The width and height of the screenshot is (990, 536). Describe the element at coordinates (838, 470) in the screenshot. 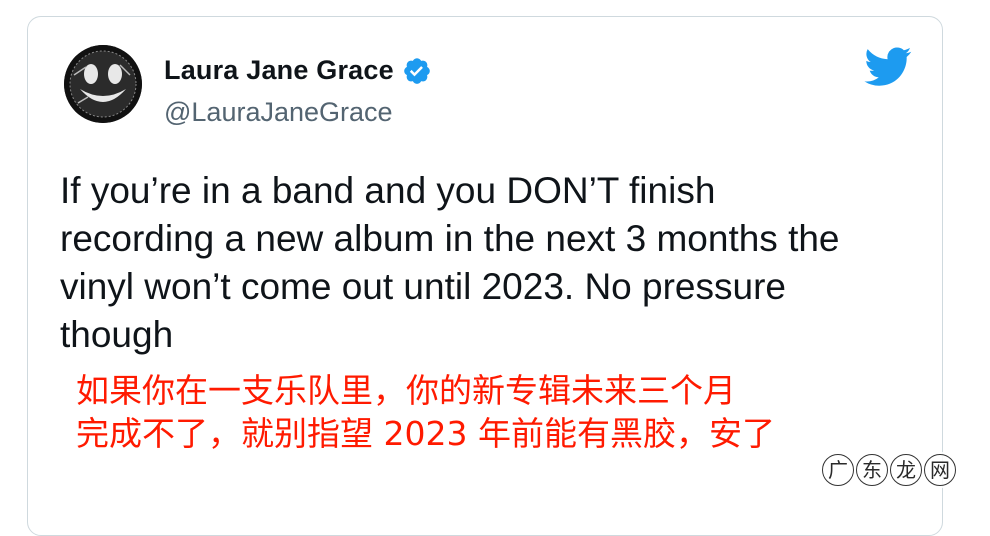

I see `watermark-char: 广` at that location.